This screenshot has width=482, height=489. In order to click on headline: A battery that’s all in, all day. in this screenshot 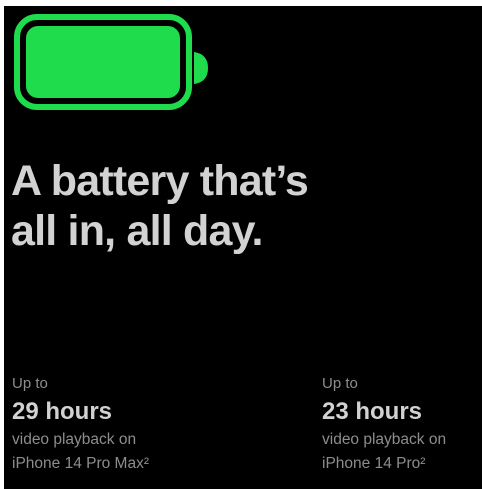, I will do `click(160, 206)`.